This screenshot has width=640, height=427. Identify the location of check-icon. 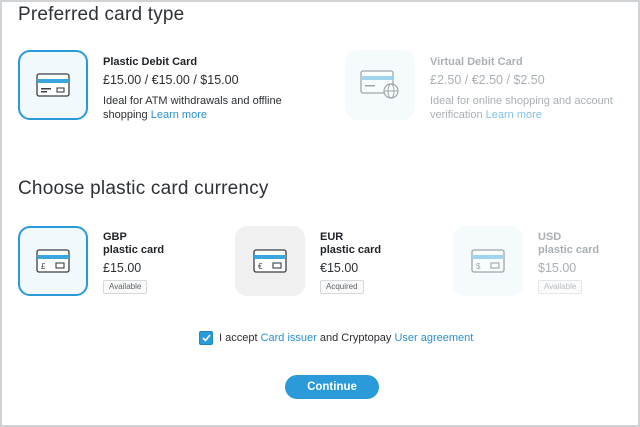
(206, 338).